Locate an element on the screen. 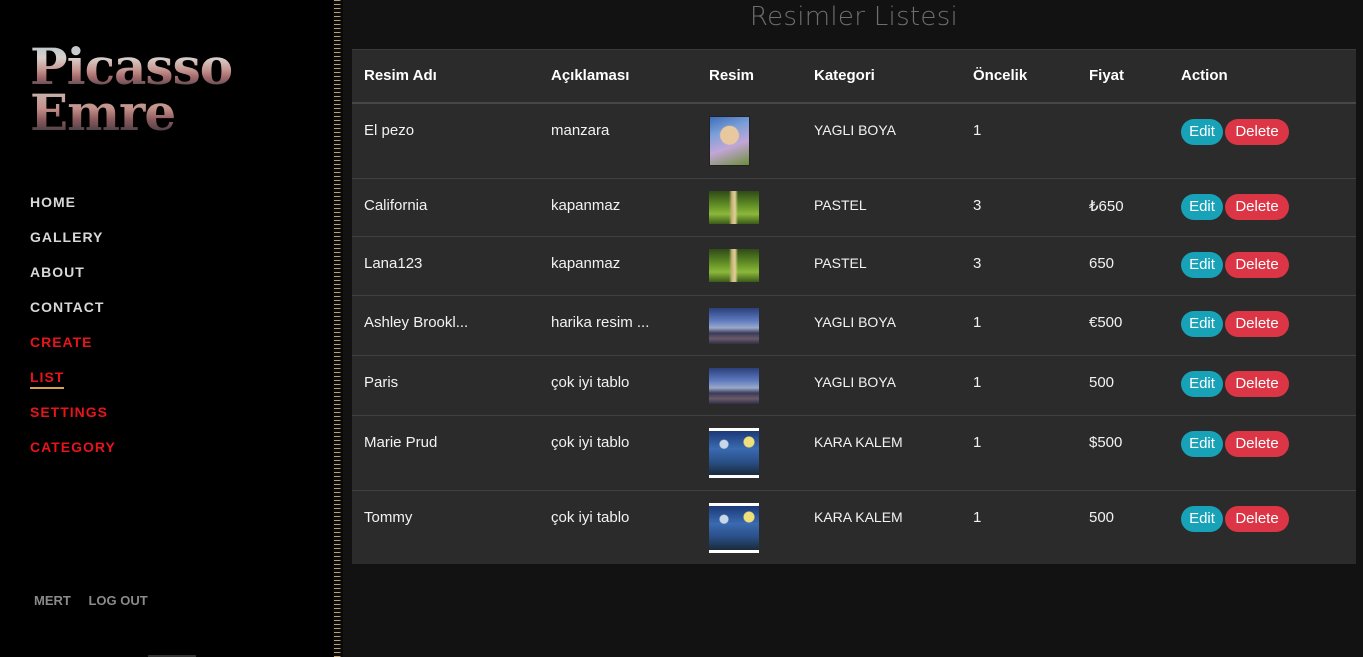 Image resolution: width=1363 pixels, height=657 pixels. cell-price: $500 is located at coordinates (1106, 442).